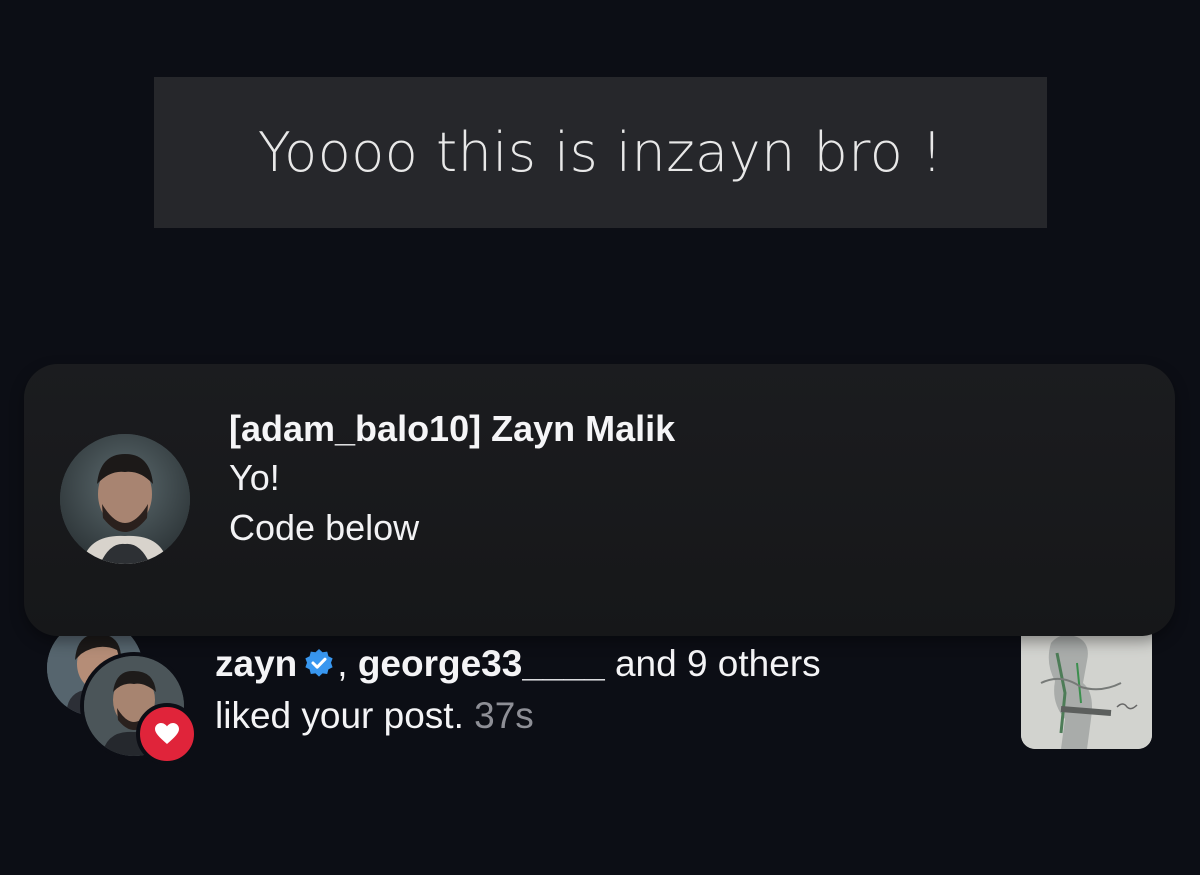 The width and height of the screenshot is (1200, 875). I want to click on post-thumbnail, so click(1086, 686).